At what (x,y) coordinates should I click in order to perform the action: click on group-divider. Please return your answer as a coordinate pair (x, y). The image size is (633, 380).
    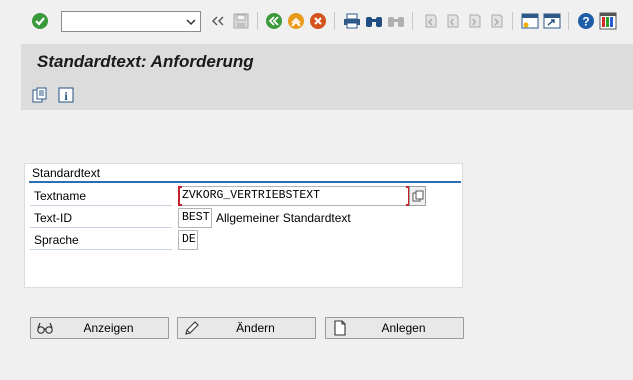
    Looking at the image, I should click on (245, 182).